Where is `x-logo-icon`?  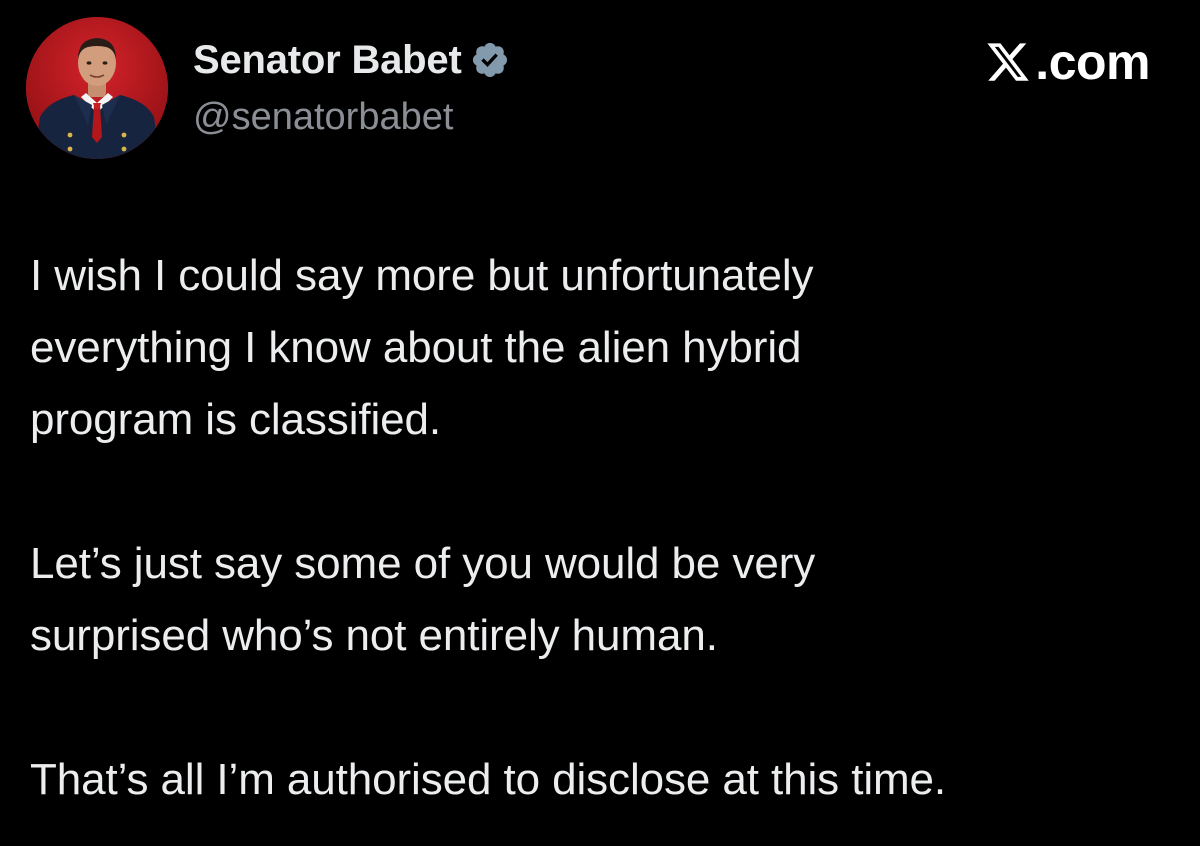
x-logo-icon is located at coordinates (1008, 62).